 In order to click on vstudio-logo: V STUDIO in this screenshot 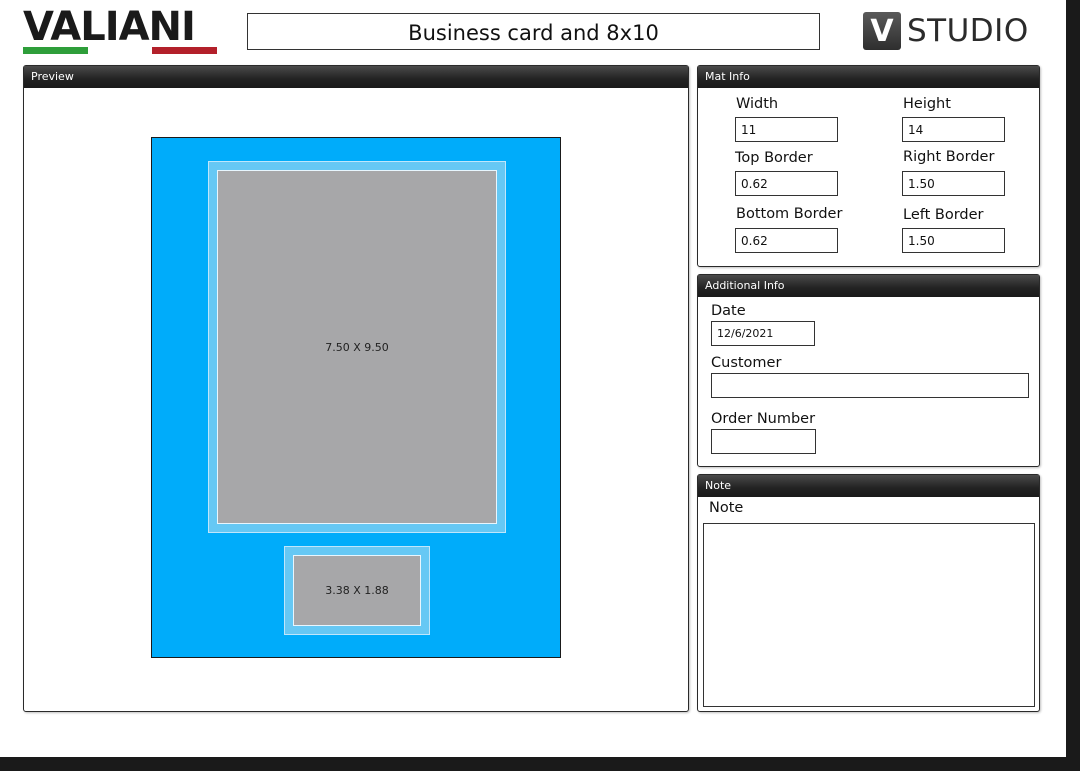, I will do `click(946, 31)`.